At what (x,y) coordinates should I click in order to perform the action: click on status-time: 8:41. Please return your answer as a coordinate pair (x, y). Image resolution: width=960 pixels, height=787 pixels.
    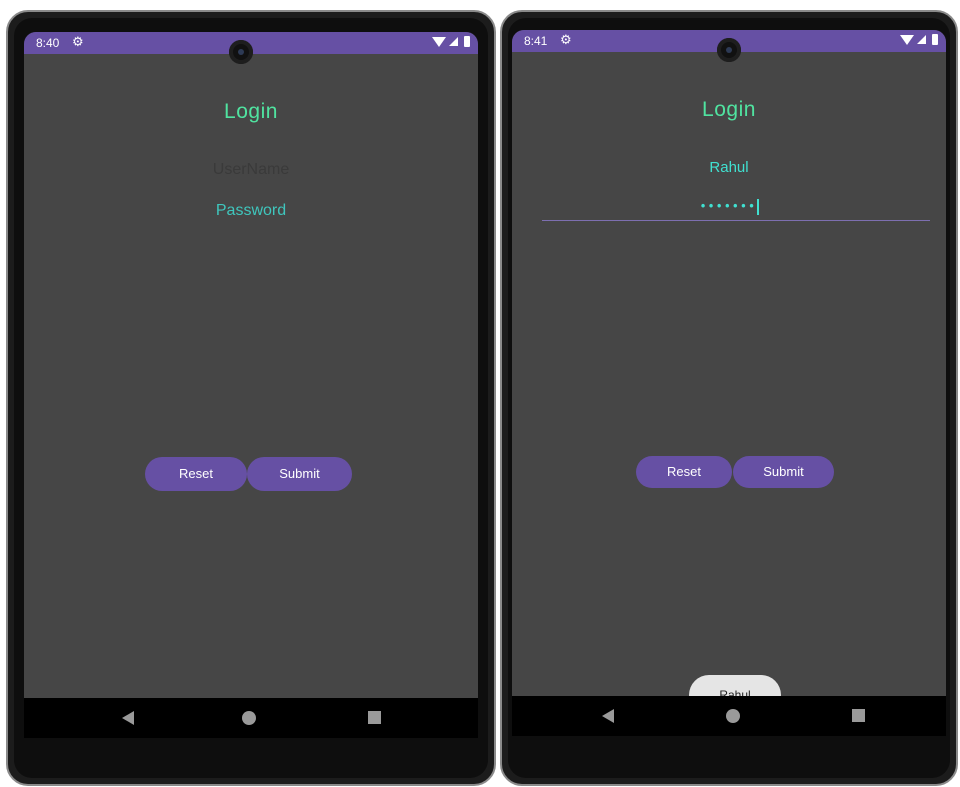
    Looking at the image, I should click on (536, 41).